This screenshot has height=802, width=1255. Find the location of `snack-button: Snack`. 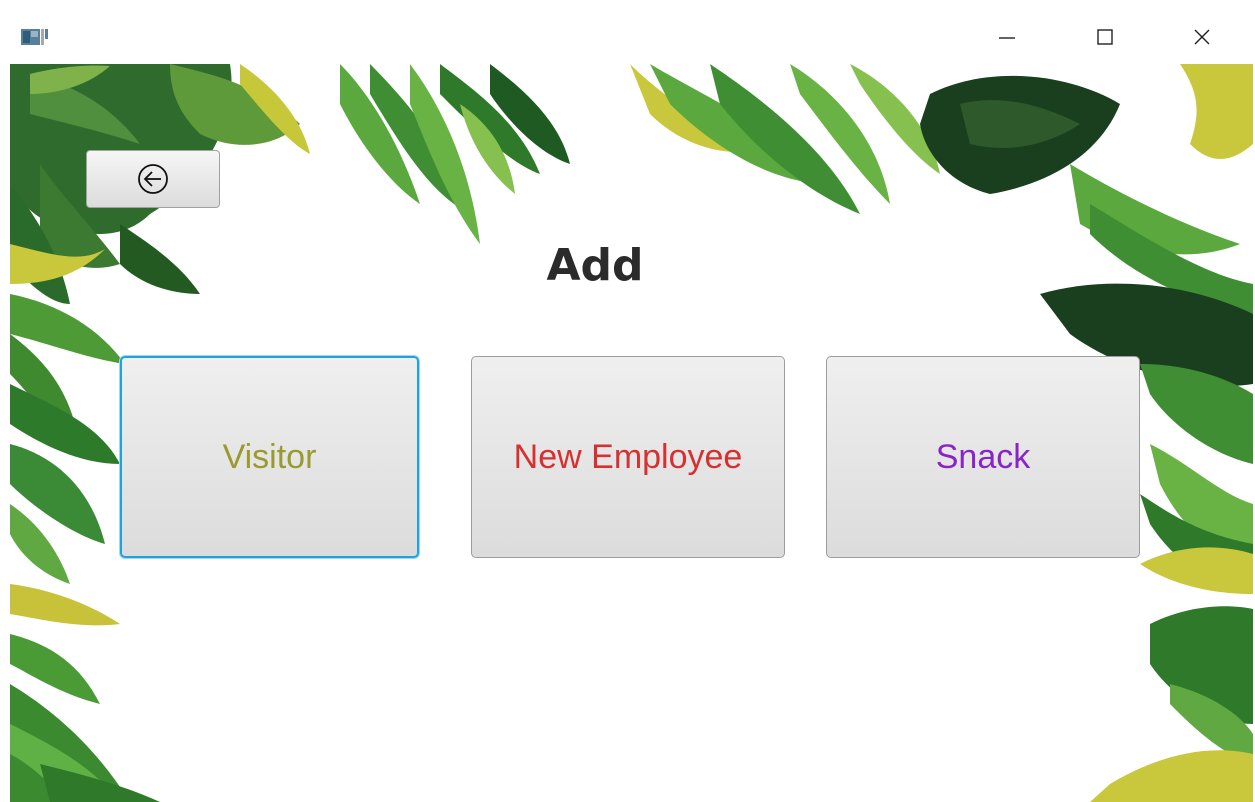

snack-button: Snack is located at coordinates (983, 457).